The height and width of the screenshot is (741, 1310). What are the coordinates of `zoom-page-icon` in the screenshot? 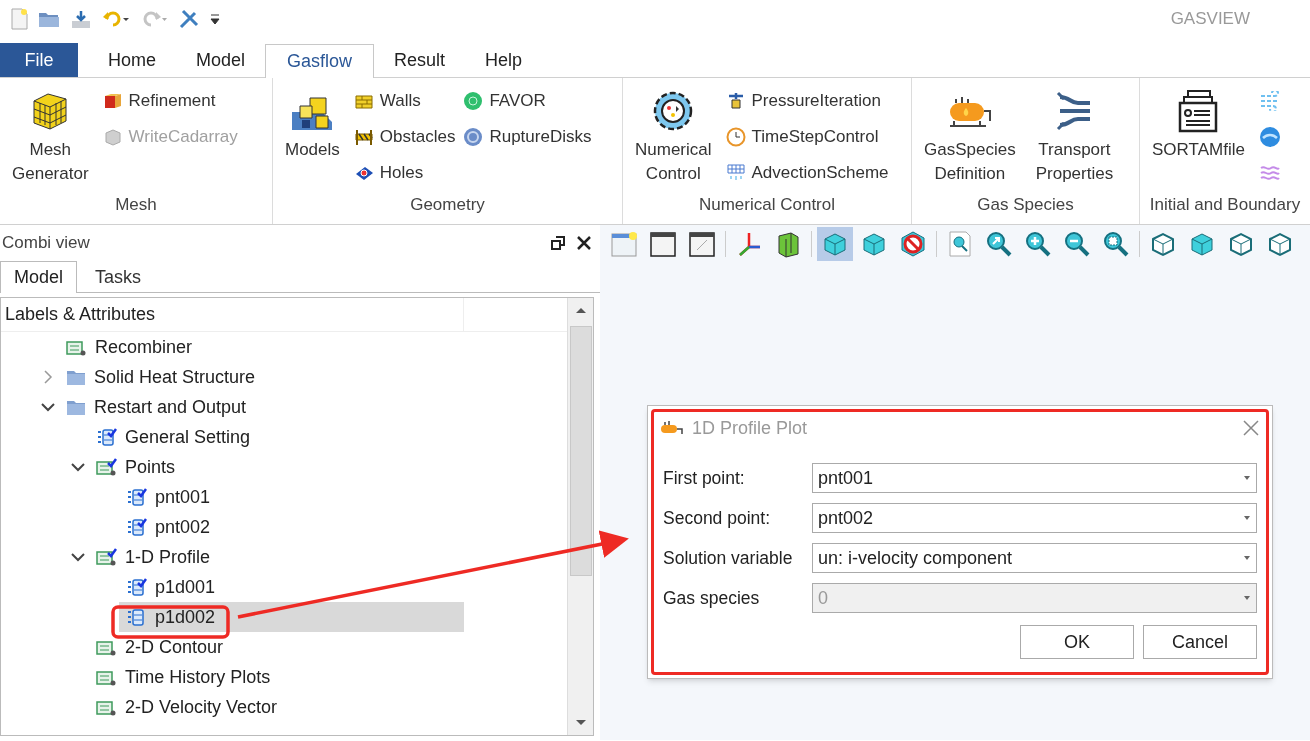 It's located at (960, 244).